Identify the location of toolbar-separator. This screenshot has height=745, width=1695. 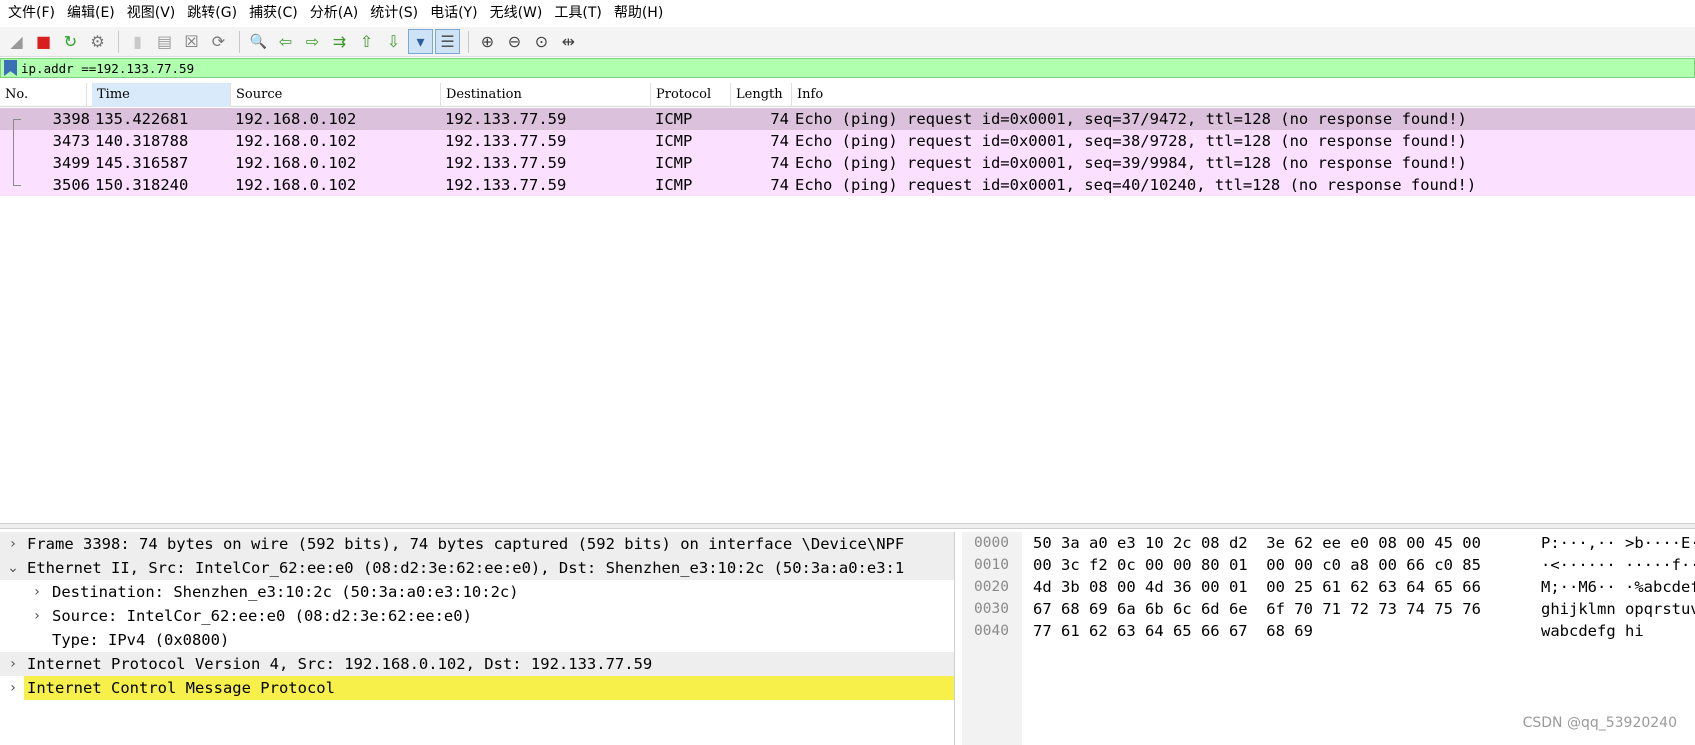
(468, 41).